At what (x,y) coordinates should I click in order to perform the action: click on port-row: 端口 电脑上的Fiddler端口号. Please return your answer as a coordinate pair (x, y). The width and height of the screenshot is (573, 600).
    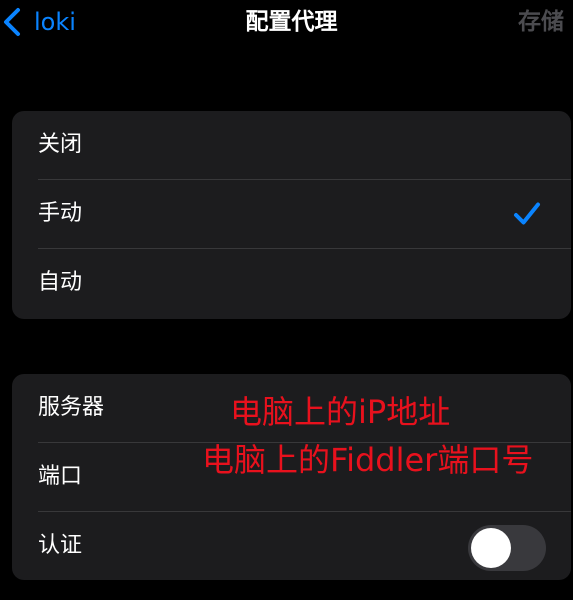
    Looking at the image, I should click on (291, 476).